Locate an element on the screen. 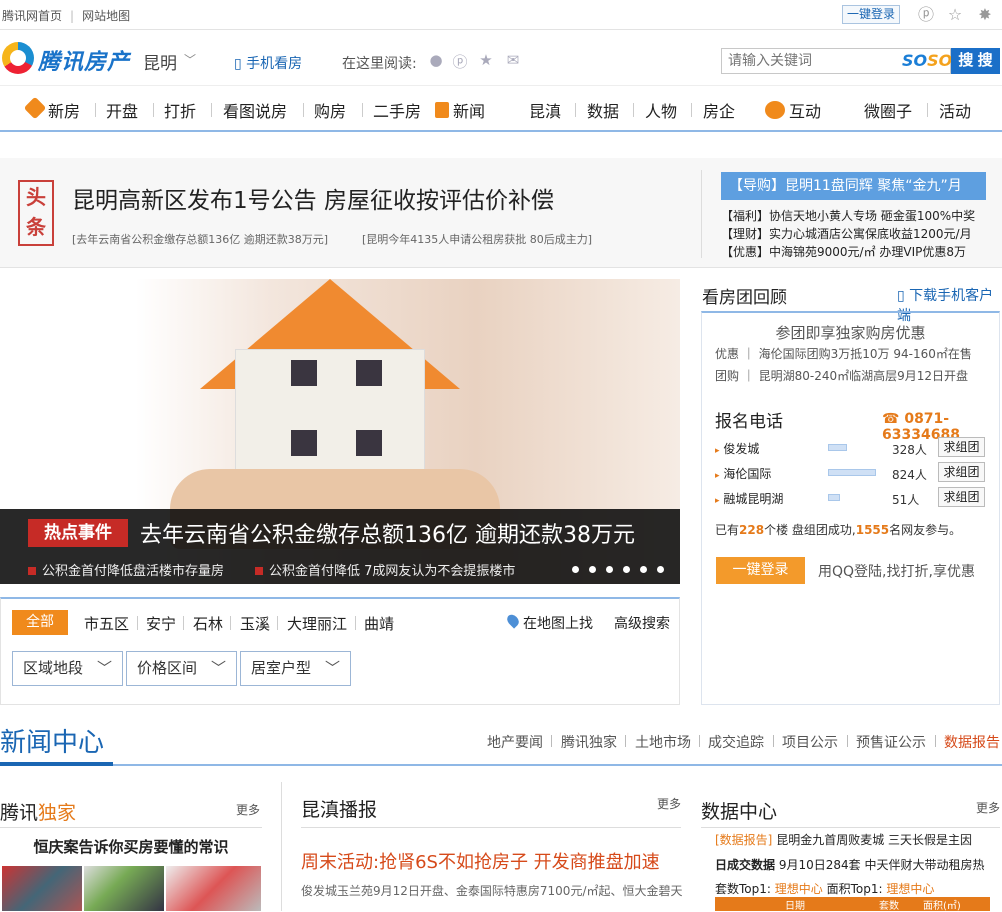  nav-interaction: 互动 is located at coordinates (805, 110).